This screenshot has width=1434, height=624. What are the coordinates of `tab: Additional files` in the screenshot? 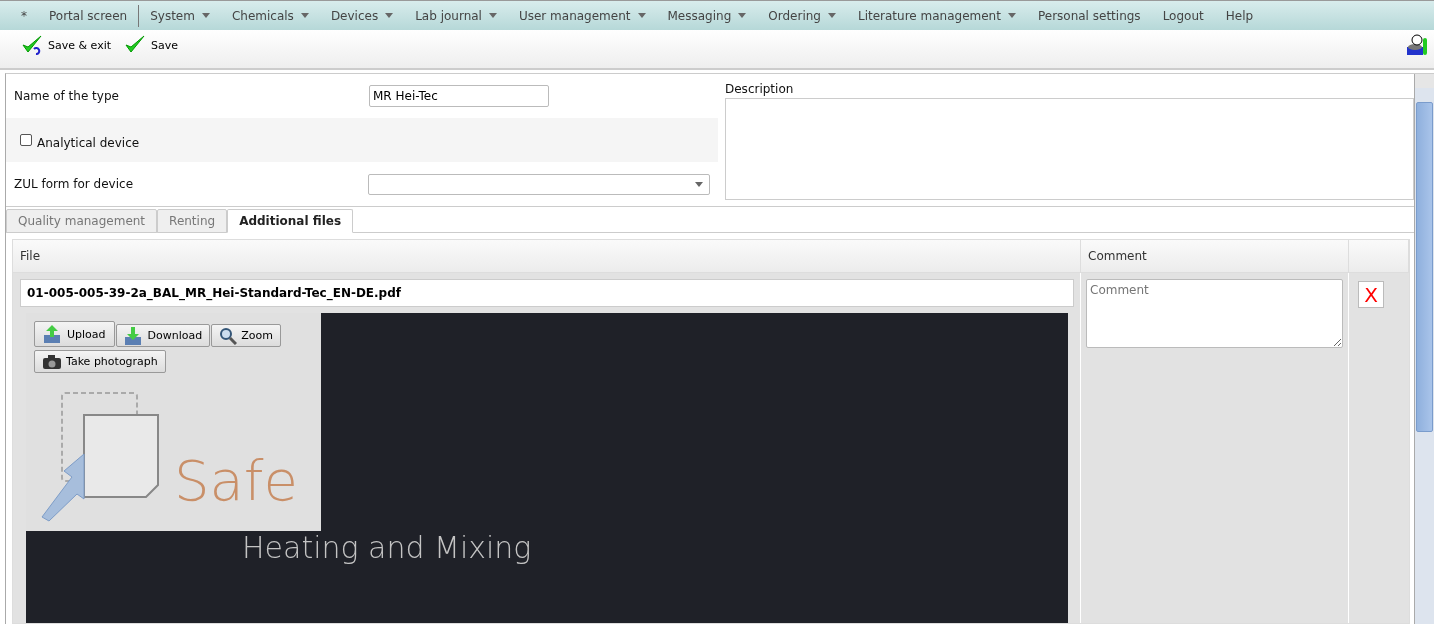 It's located at (290, 221).